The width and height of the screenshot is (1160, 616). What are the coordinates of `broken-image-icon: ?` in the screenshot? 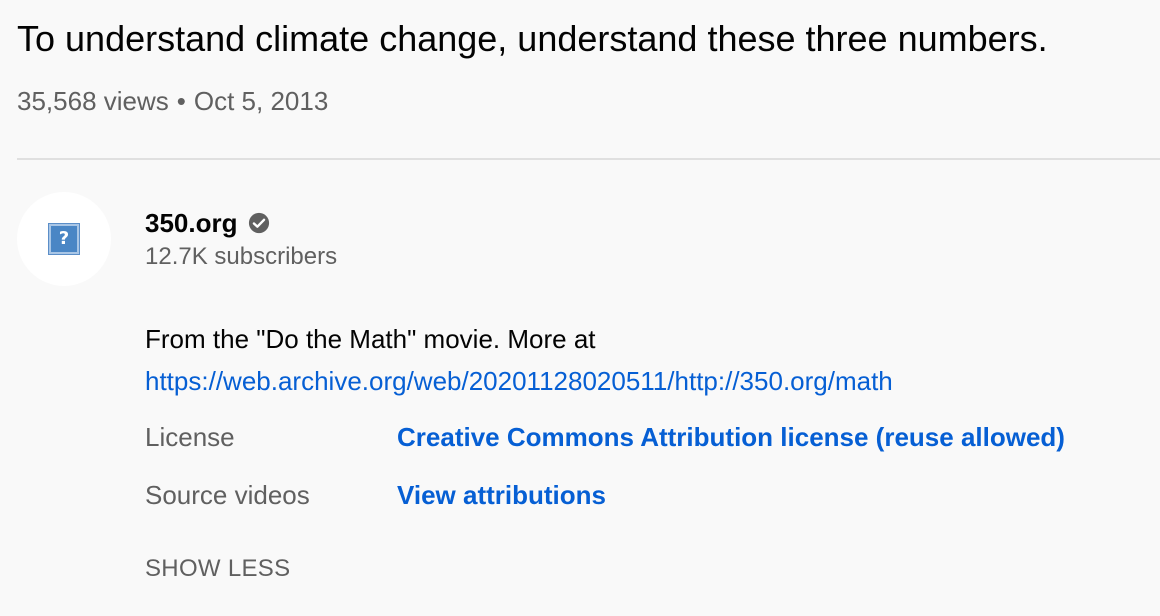 It's located at (64, 239).